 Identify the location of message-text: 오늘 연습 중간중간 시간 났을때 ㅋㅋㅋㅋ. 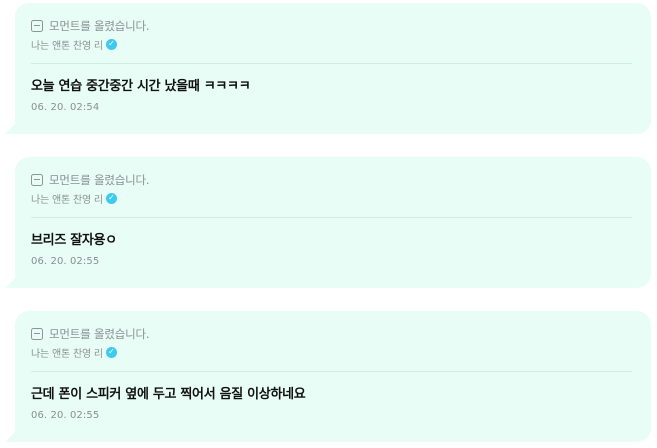
(141, 86).